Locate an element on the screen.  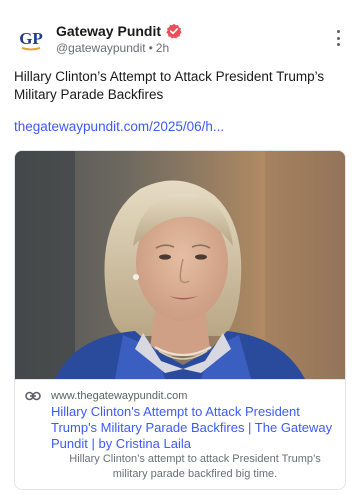
card-domain: www.thegatewaypundit.com is located at coordinates (119, 396).